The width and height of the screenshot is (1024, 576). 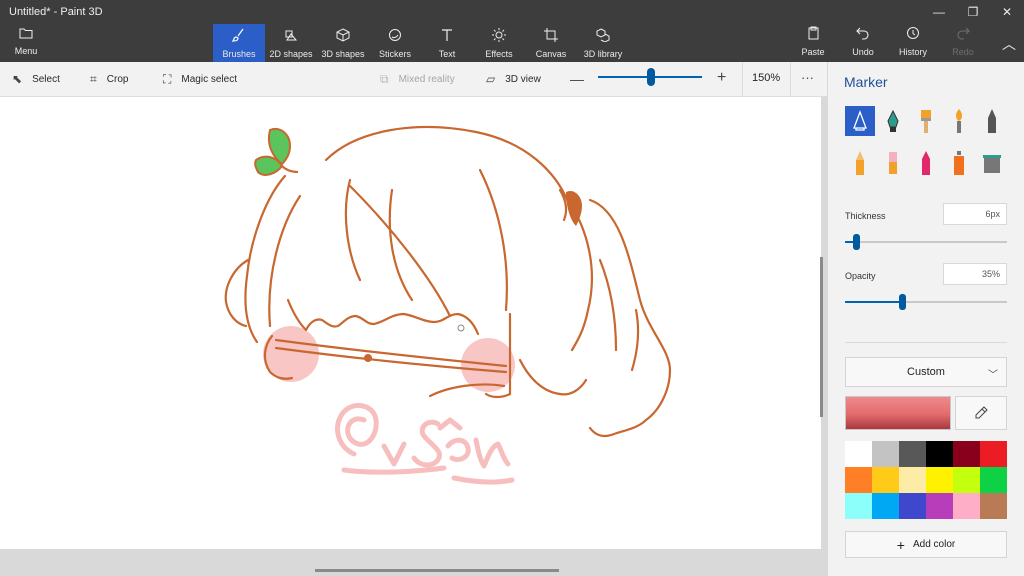 What do you see at coordinates (239, 54) in the screenshot?
I see `tab-label: Brushes` at bounding box center [239, 54].